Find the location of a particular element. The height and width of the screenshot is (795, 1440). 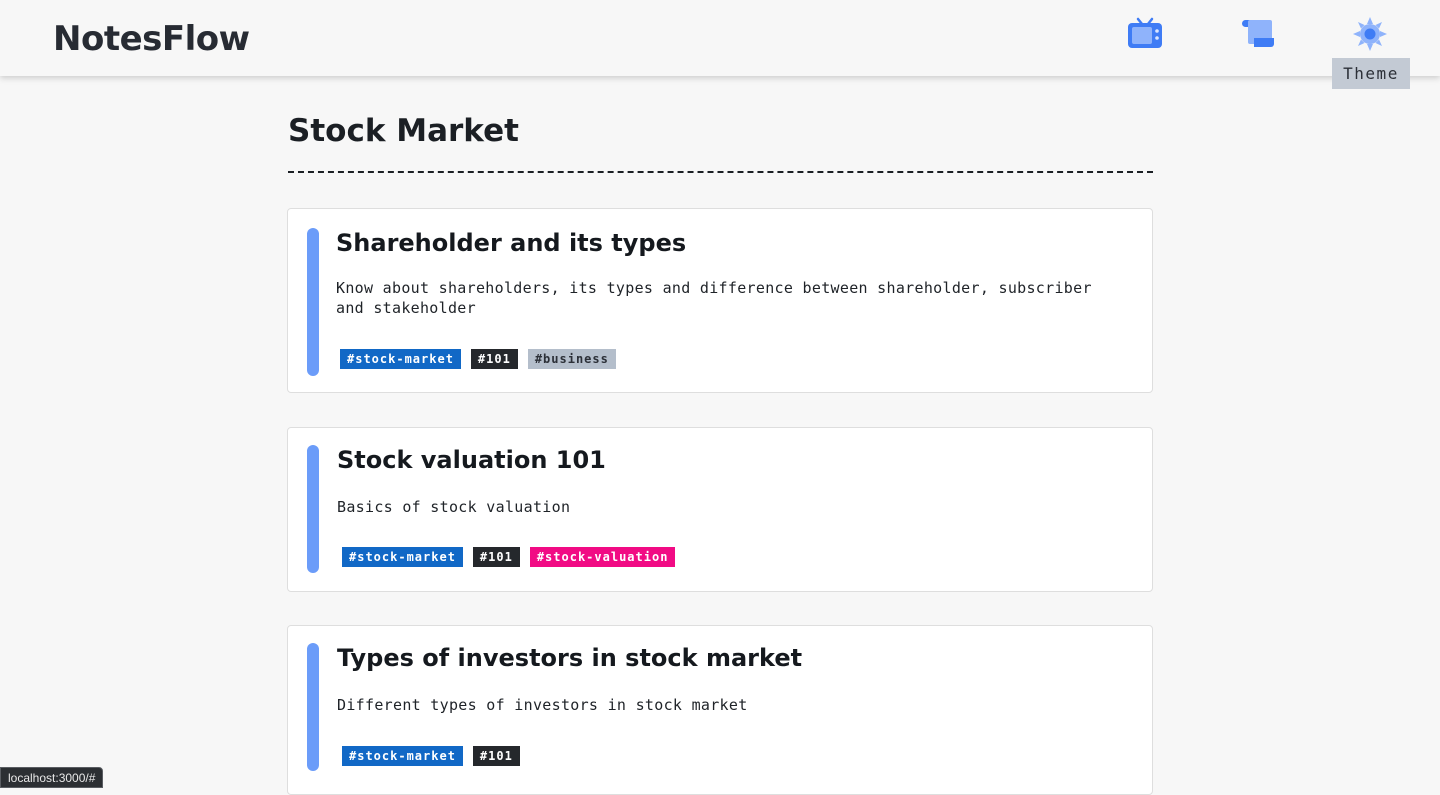

tag-list: #stock-market #101 is located at coordinates (431, 756).